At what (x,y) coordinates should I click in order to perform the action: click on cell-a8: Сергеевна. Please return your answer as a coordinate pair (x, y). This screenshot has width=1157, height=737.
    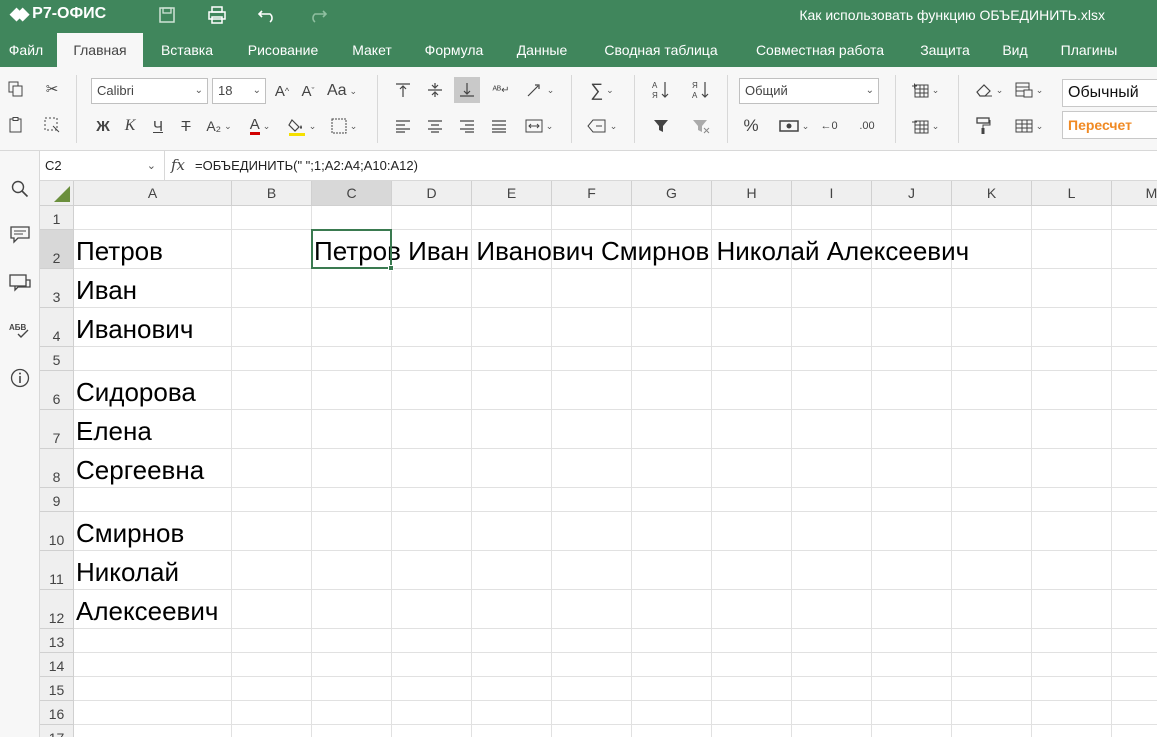
    Looking at the image, I should click on (139, 470).